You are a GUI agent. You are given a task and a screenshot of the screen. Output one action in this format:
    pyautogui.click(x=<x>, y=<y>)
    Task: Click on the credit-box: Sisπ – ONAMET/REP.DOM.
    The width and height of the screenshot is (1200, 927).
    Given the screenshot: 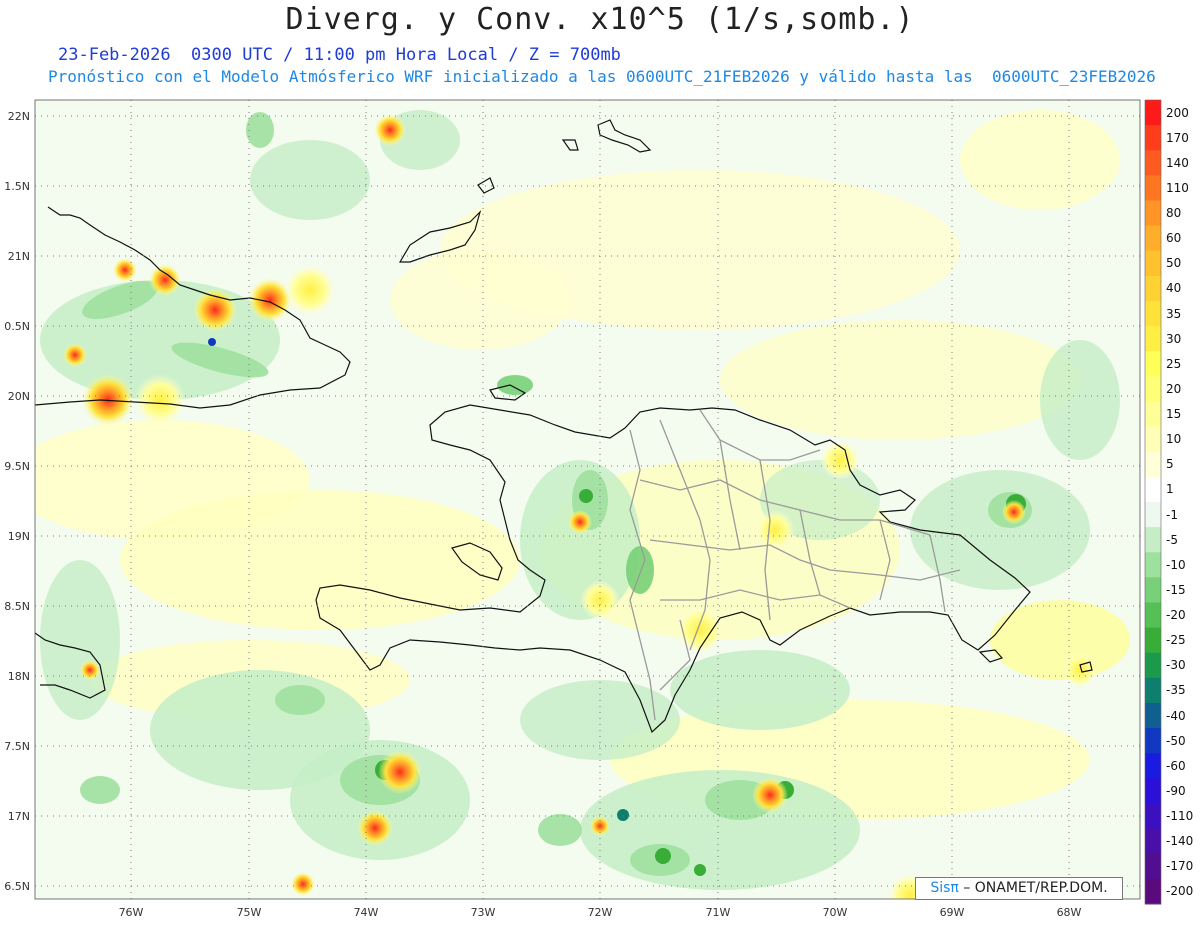 What is the action you would take?
    pyautogui.click(x=1019, y=888)
    